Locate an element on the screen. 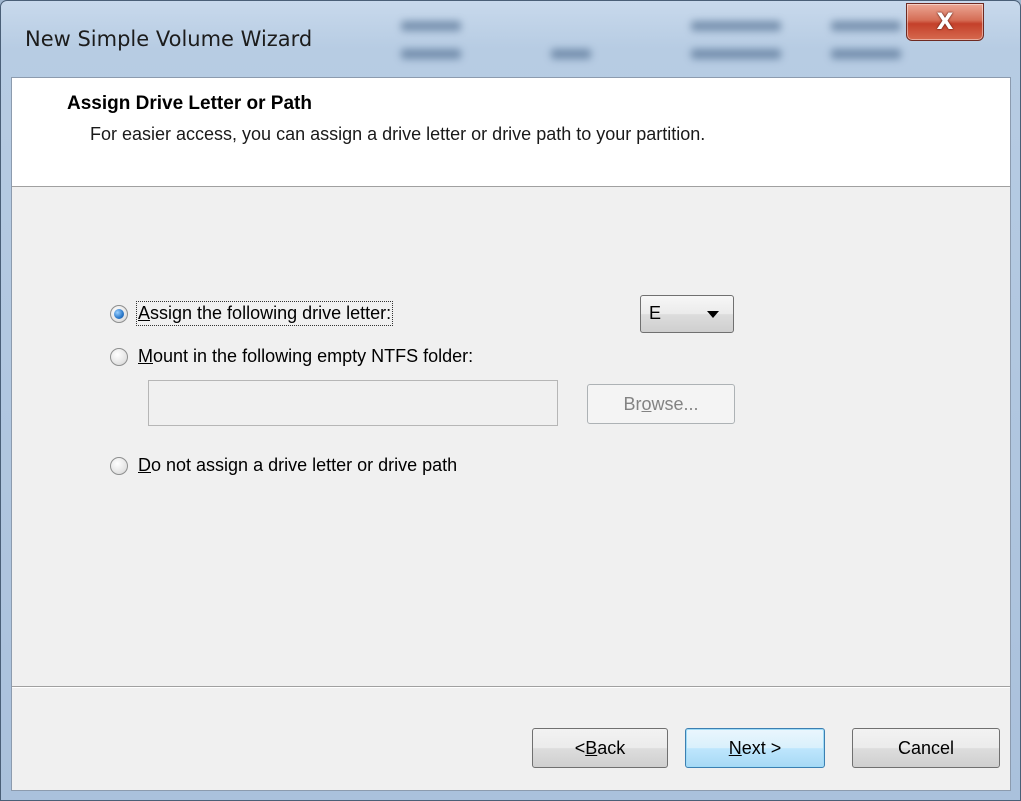 The height and width of the screenshot is (801, 1021). no-assign-radio is located at coordinates (119, 465).